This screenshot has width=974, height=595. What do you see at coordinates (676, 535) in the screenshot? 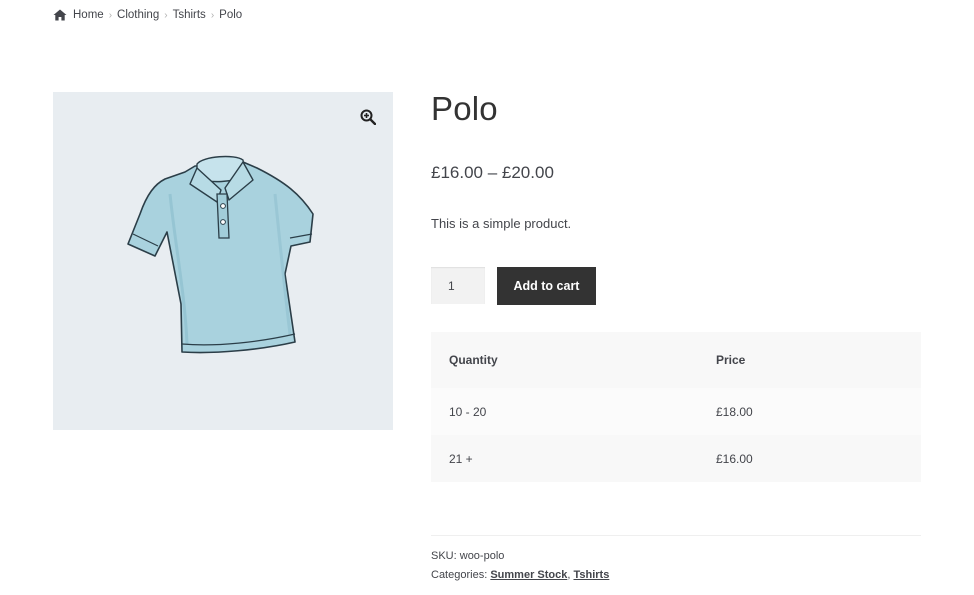
I see `meta-divider` at bounding box center [676, 535].